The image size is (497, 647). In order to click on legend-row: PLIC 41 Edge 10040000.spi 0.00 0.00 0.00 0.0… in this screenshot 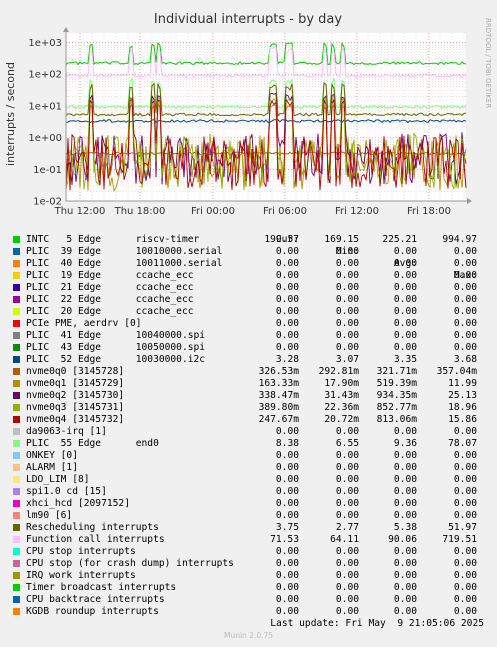, I will do `click(248, 336)`.